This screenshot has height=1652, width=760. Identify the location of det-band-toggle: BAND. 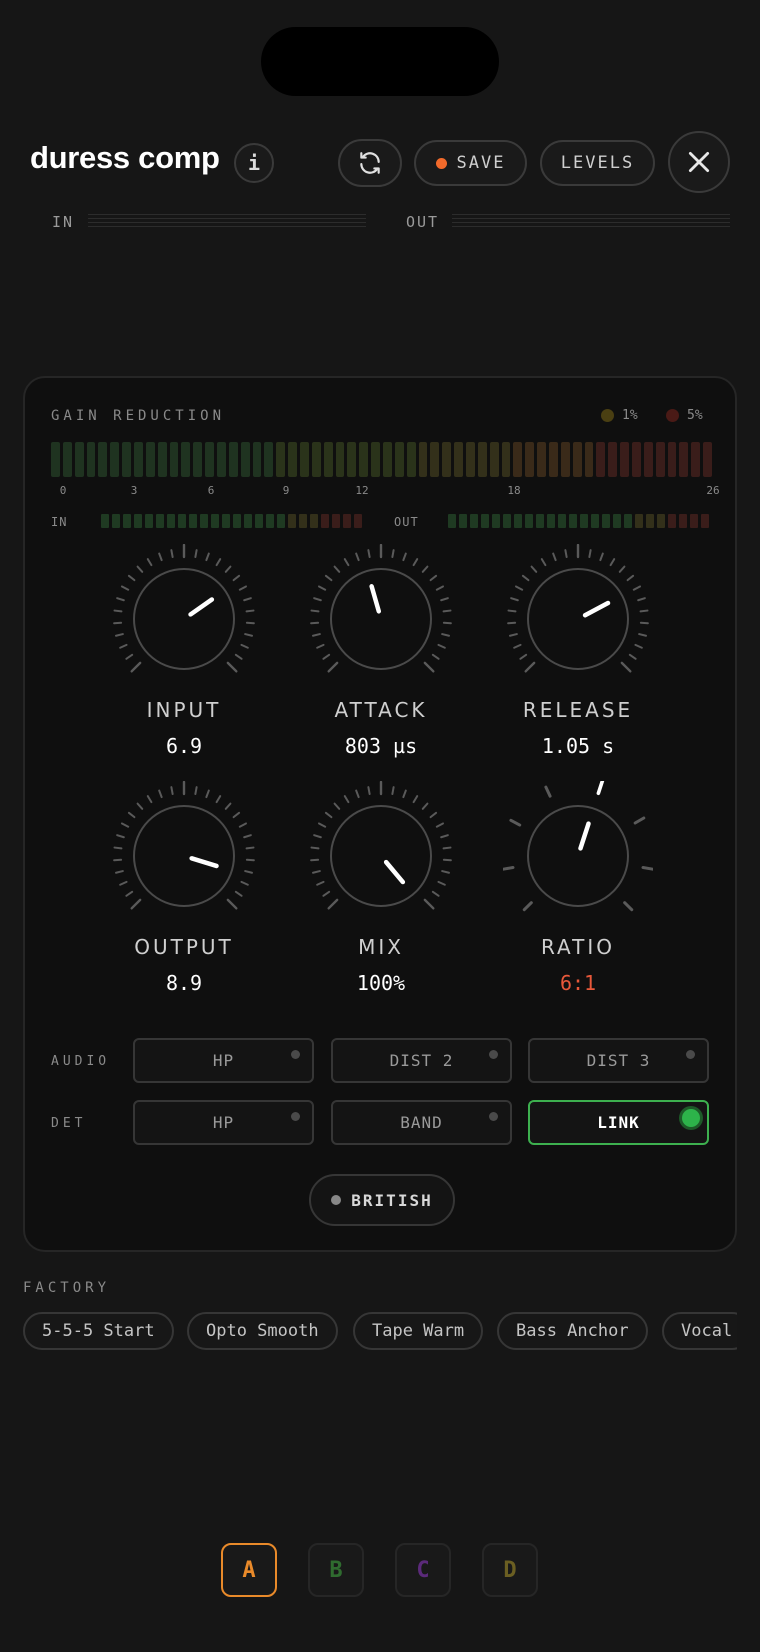
(421, 1122).